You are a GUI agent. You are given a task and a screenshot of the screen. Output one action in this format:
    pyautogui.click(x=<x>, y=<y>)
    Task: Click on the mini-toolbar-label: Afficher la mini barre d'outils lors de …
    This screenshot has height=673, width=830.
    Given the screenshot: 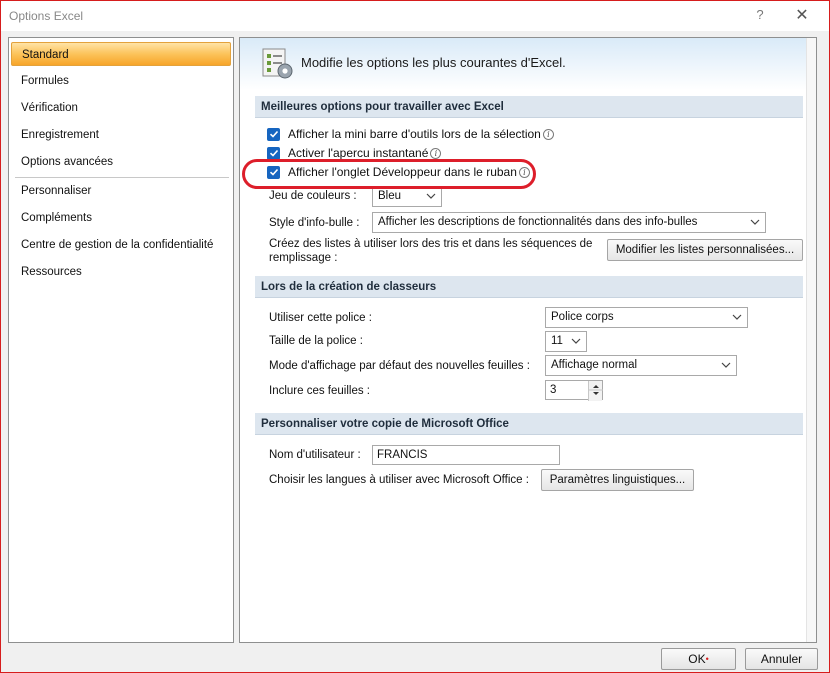 What is the action you would take?
    pyautogui.click(x=414, y=134)
    